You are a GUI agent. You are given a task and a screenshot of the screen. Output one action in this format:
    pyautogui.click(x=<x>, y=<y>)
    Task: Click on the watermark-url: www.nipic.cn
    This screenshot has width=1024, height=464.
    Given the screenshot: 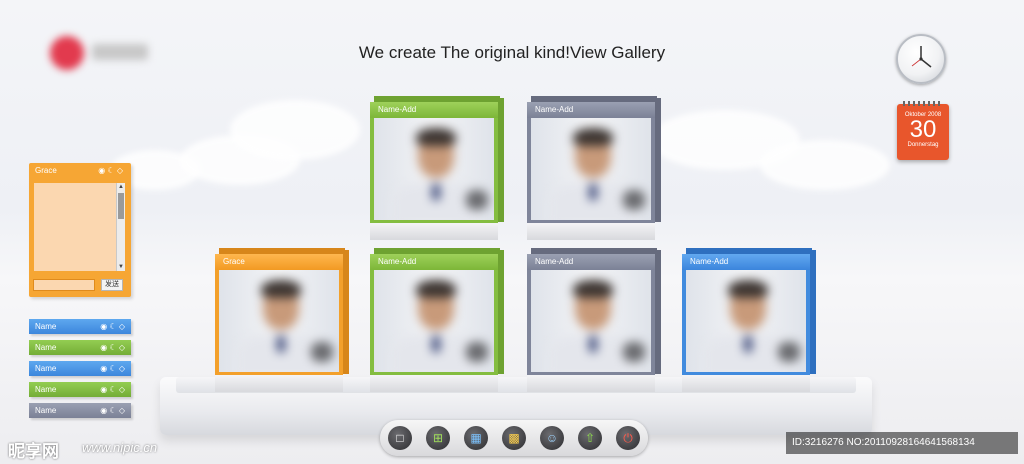 What is the action you would take?
    pyautogui.click(x=120, y=447)
    